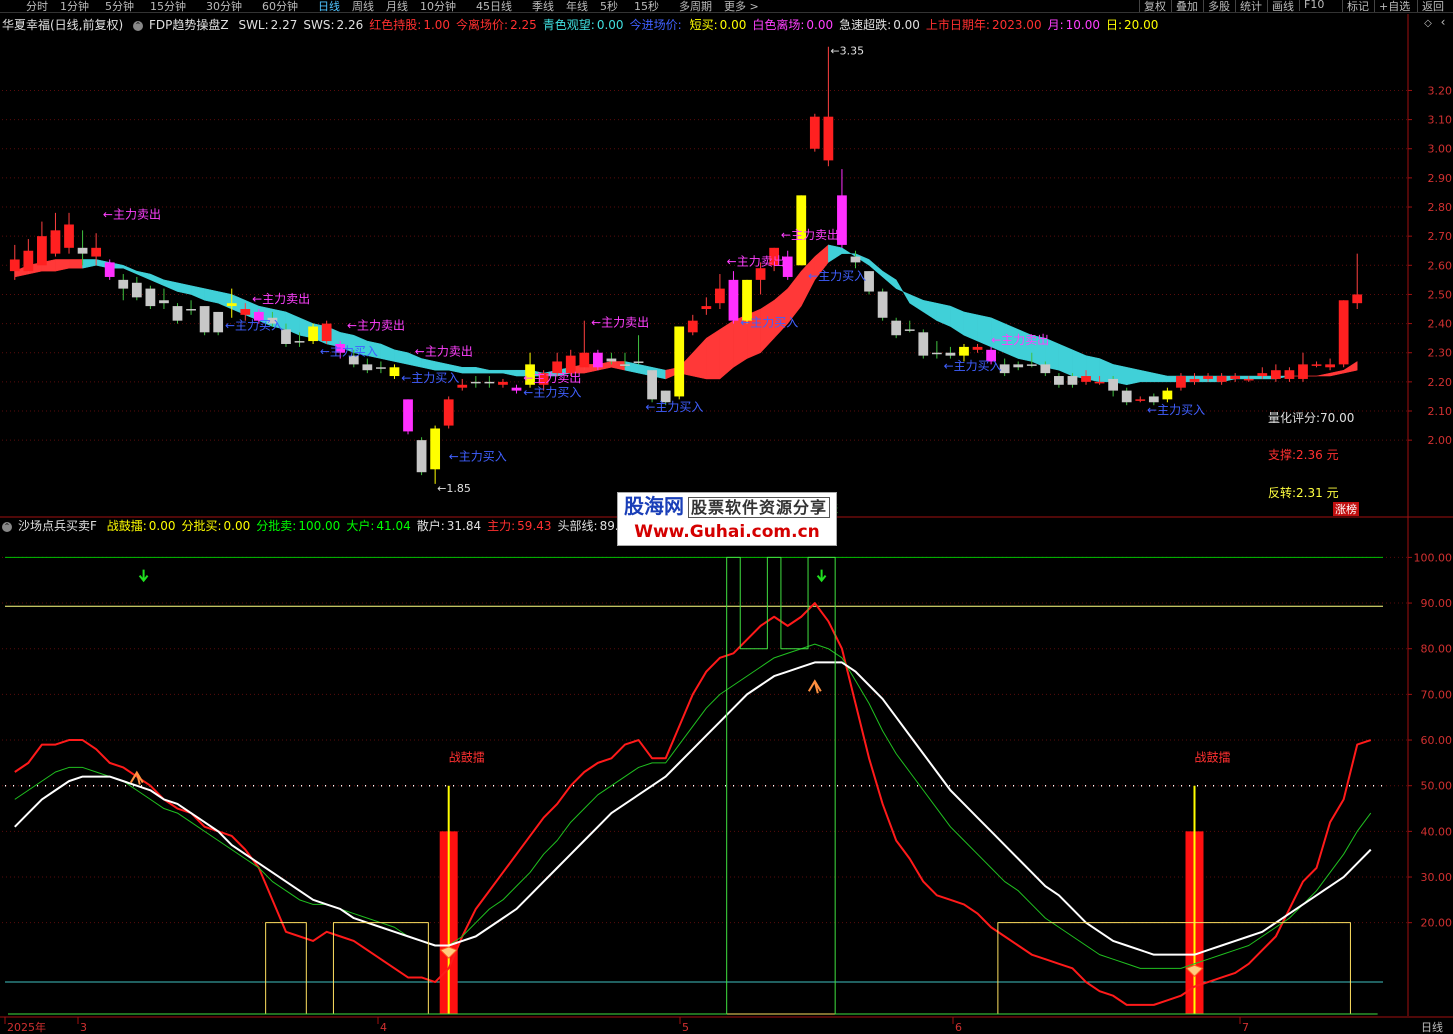  I want to click on period-tab: 日线, so click(329, 6).